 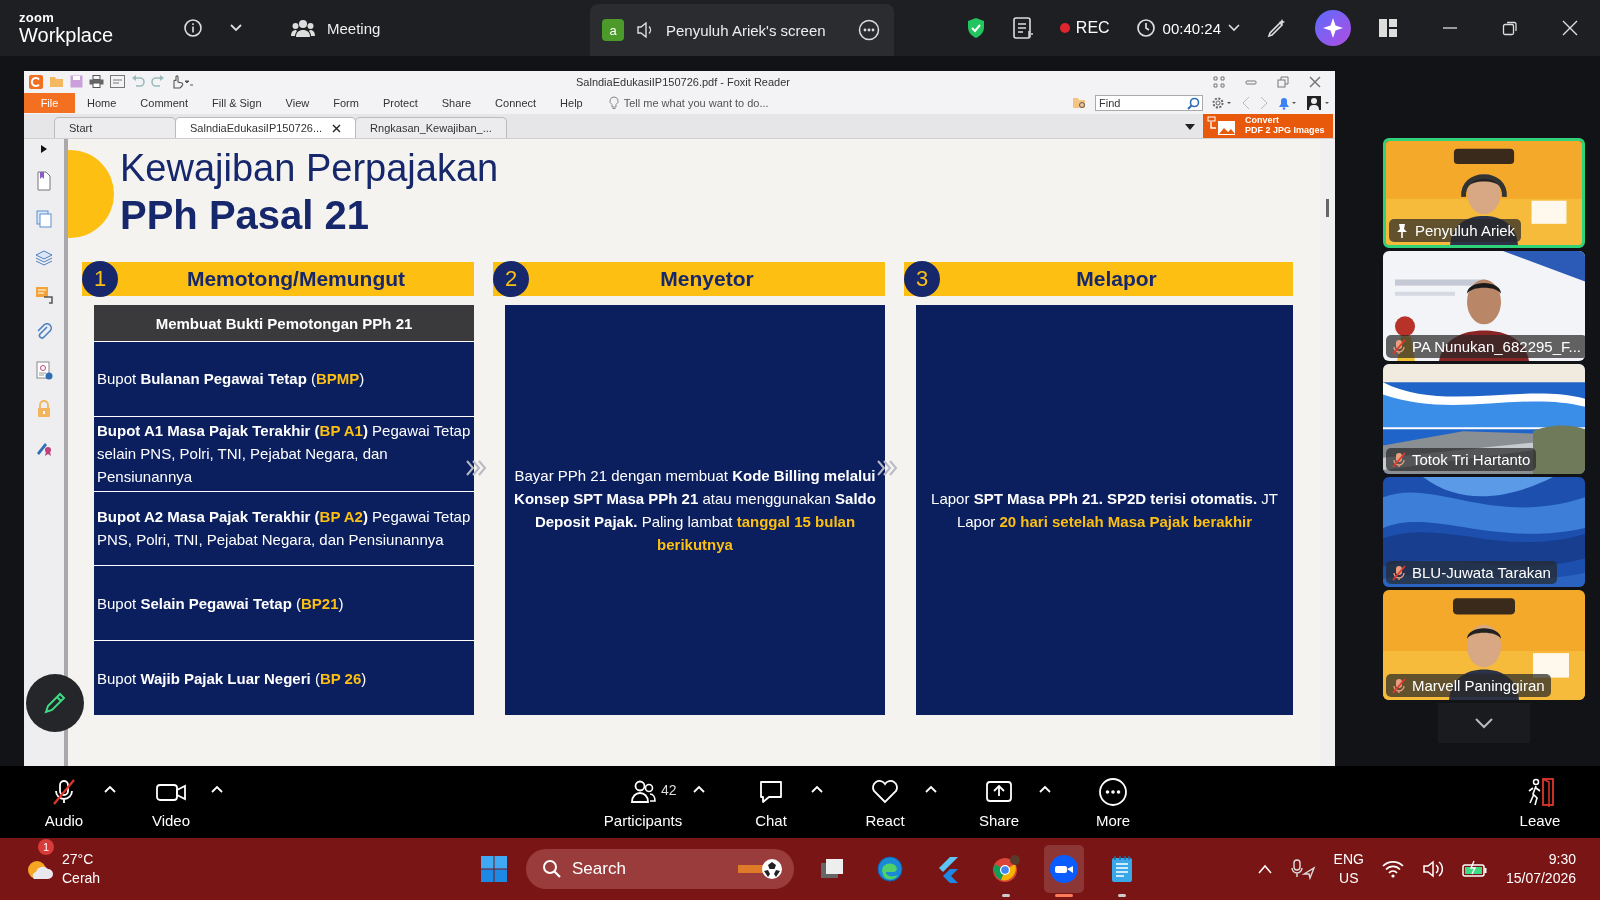 What do you see at coordinates (1084, 28) in the screenshot?
I see `recording-indicator: REC` at bounding box center [1084, 28].